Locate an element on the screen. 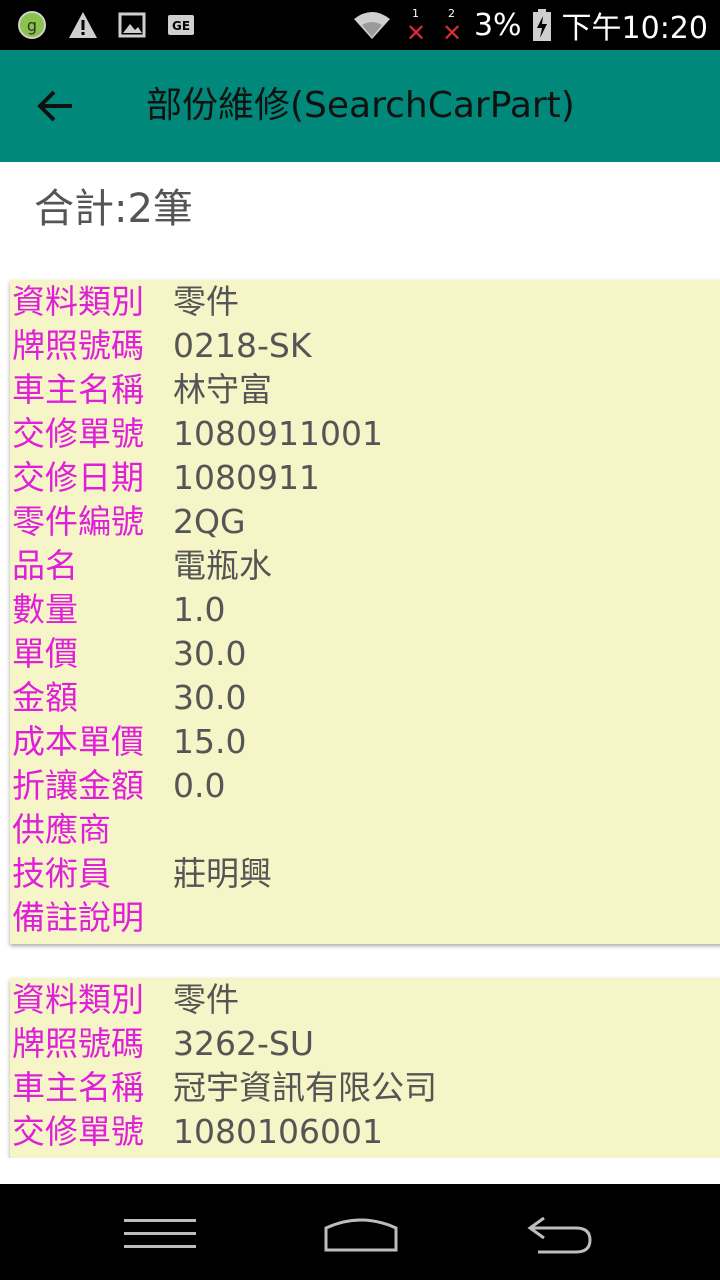 The image size is (720, 1280). field-label: 金額 is located at coordinates (45, 697).